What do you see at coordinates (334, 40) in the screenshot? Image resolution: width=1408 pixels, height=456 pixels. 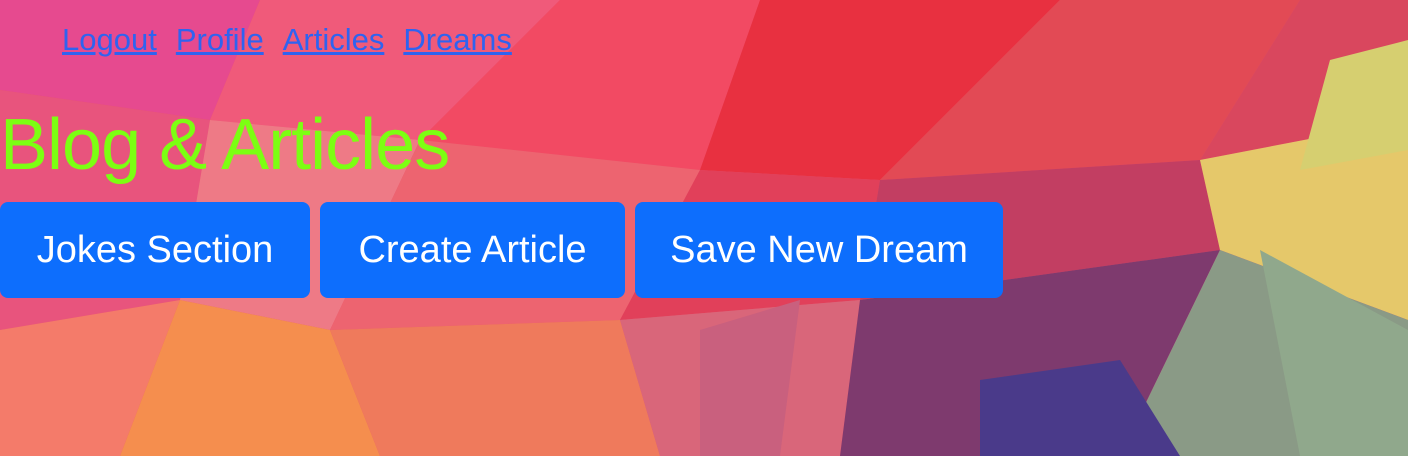 I see `nav-link-articles: Articles` at bounding box center [334, 40].